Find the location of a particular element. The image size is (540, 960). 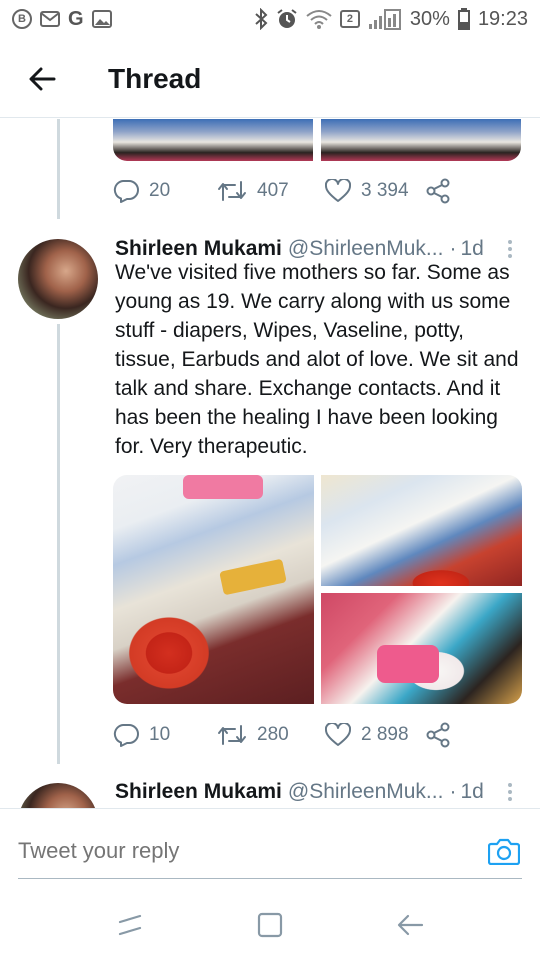

gallery-icon is located at coordinates (101, 19).